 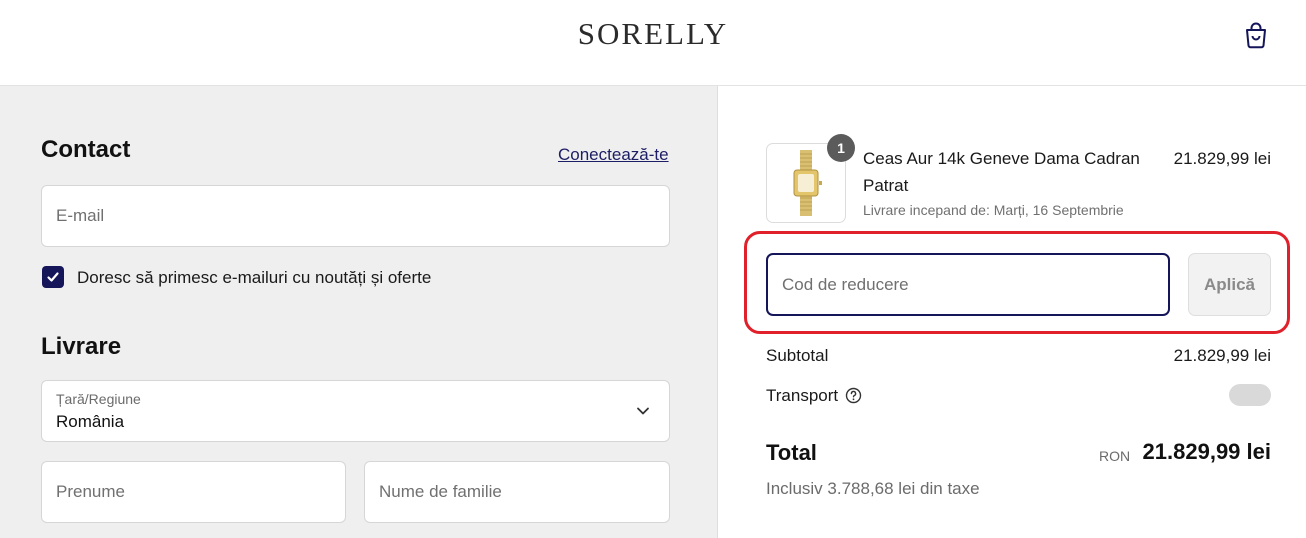 I want to click on country-select, so click(x=355, y=411).